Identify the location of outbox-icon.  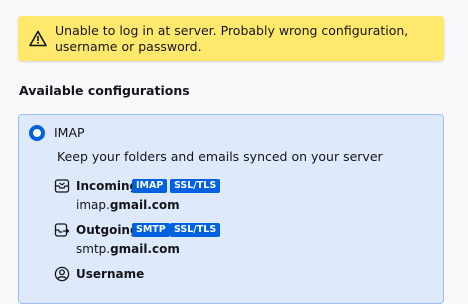
(62, 230).